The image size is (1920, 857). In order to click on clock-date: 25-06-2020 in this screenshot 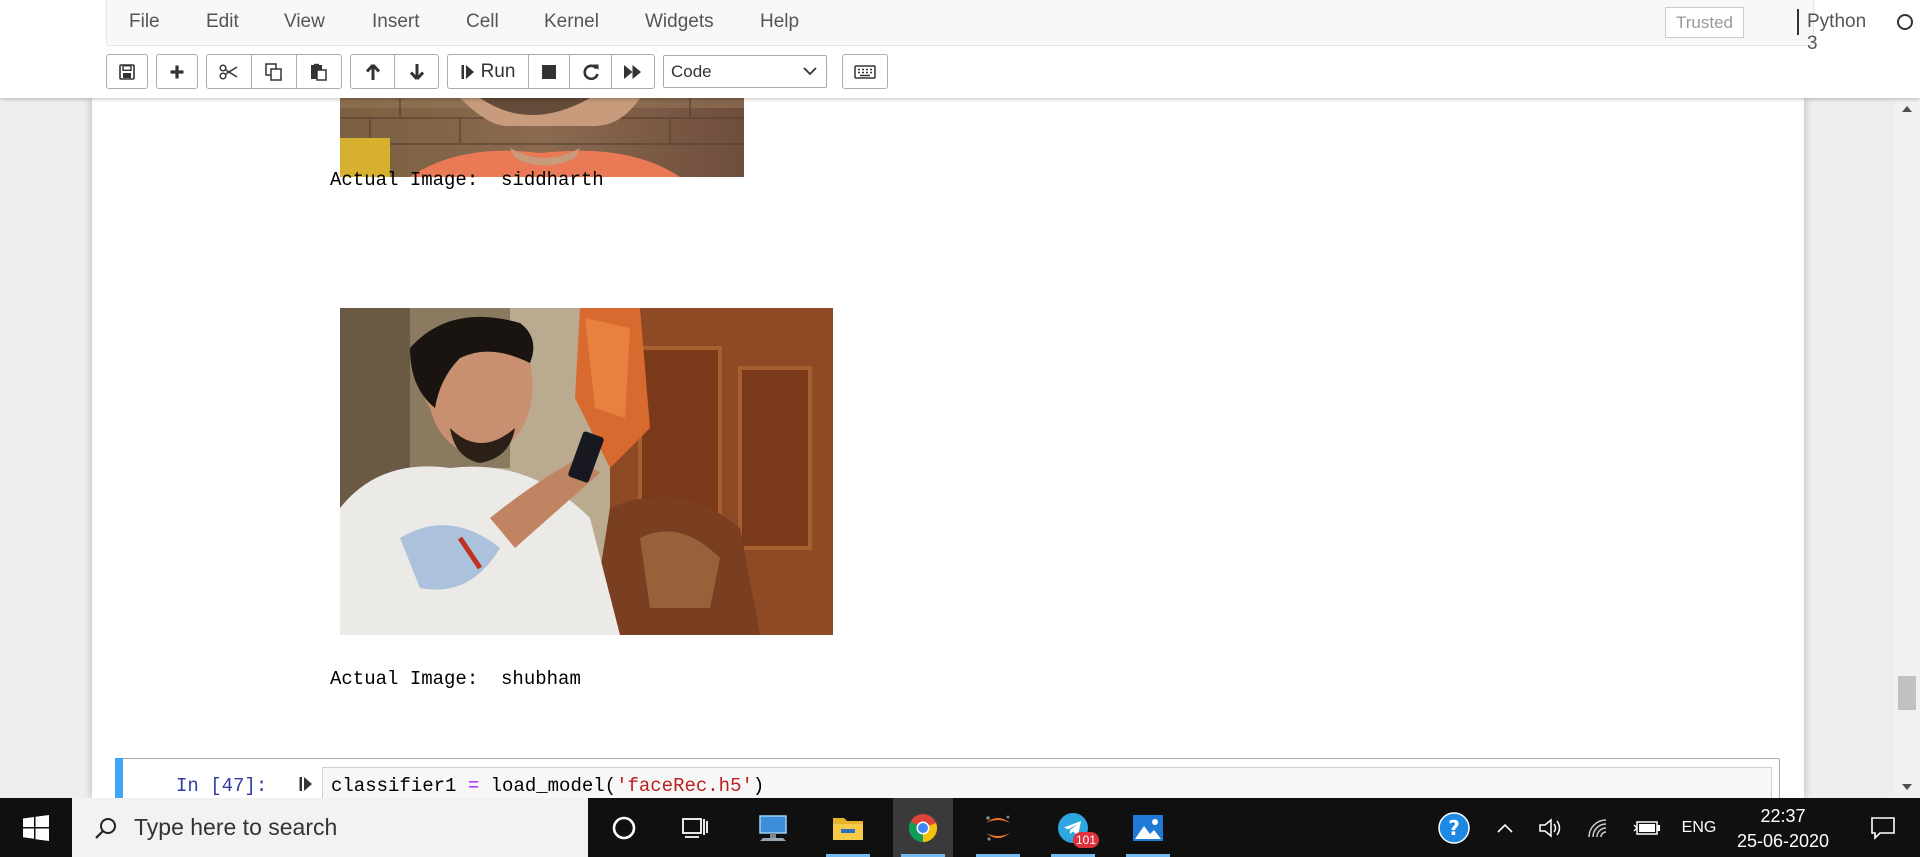, I will do `click(1783, 841)`.